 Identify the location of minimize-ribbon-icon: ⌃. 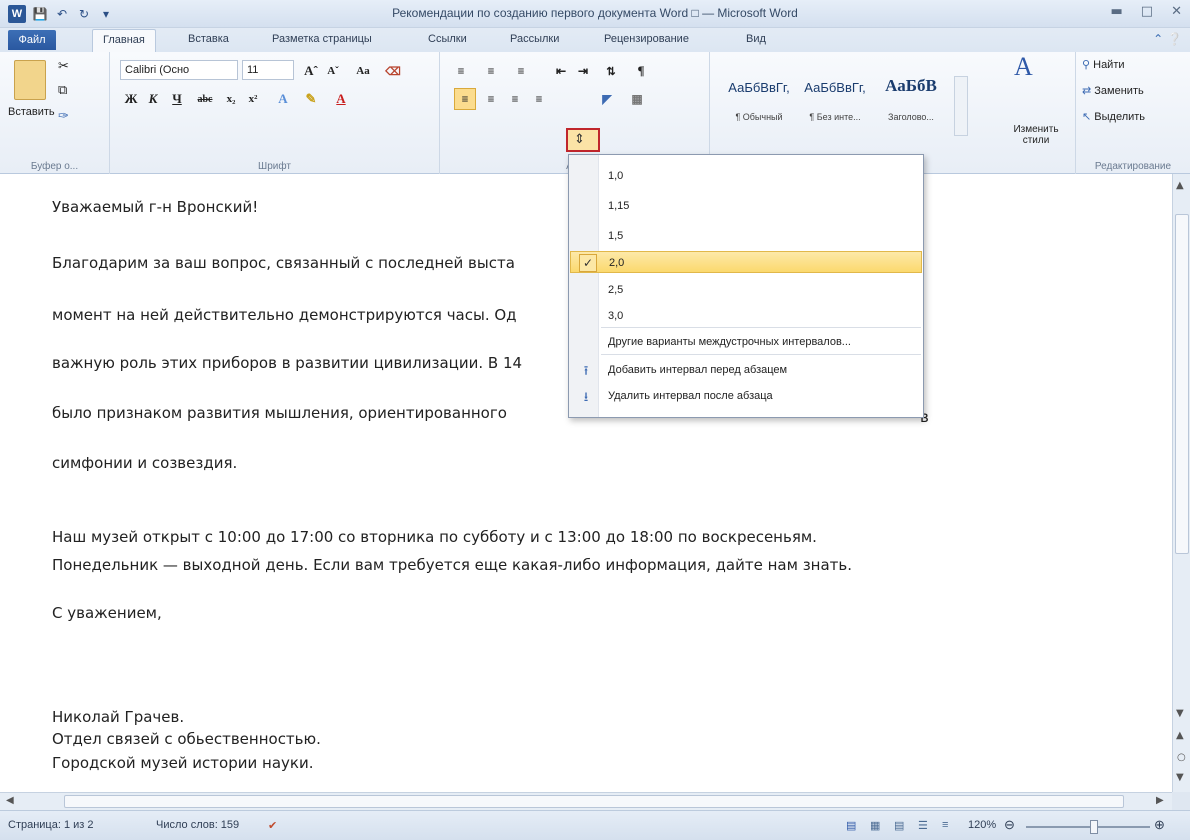
(1158, 39).